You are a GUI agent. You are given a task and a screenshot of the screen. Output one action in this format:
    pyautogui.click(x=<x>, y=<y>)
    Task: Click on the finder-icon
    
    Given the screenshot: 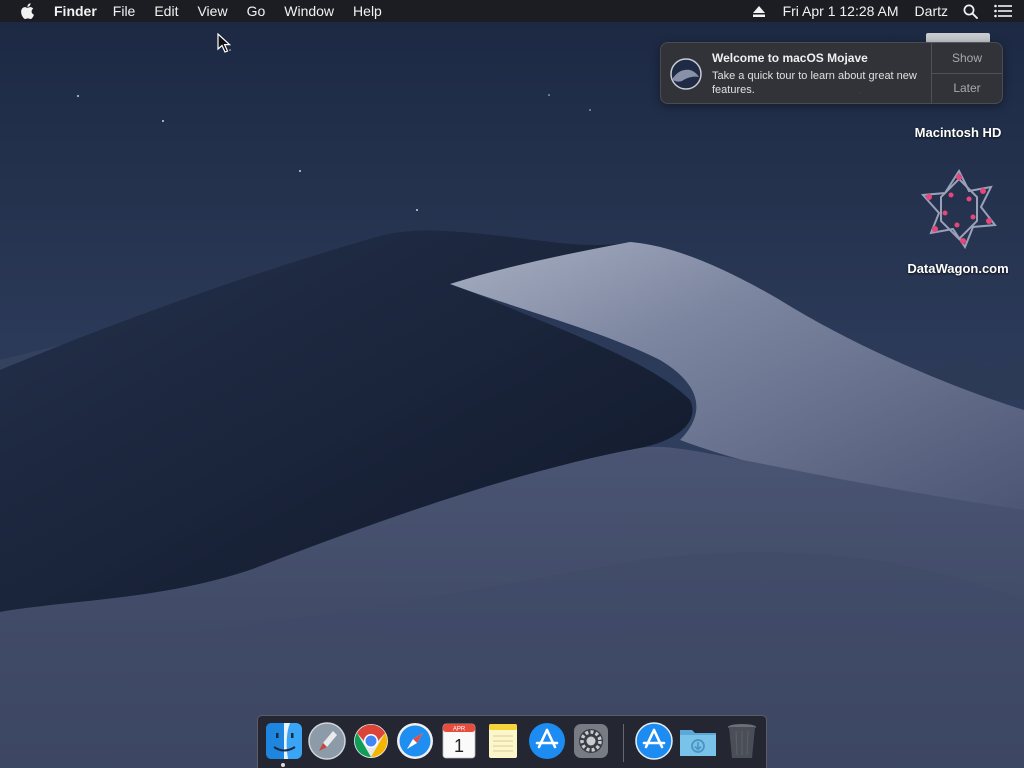 What is the action you would take?
    pyautogui.click(x=284, y=741)
    